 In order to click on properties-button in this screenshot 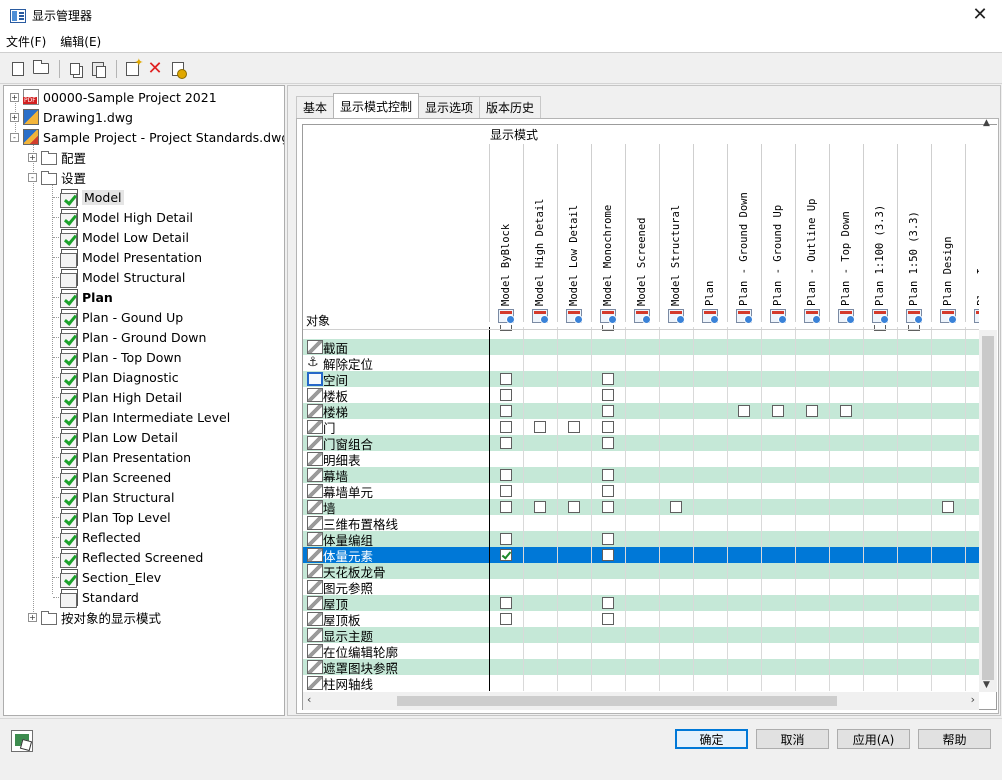, I will do `click(178, 69)`.